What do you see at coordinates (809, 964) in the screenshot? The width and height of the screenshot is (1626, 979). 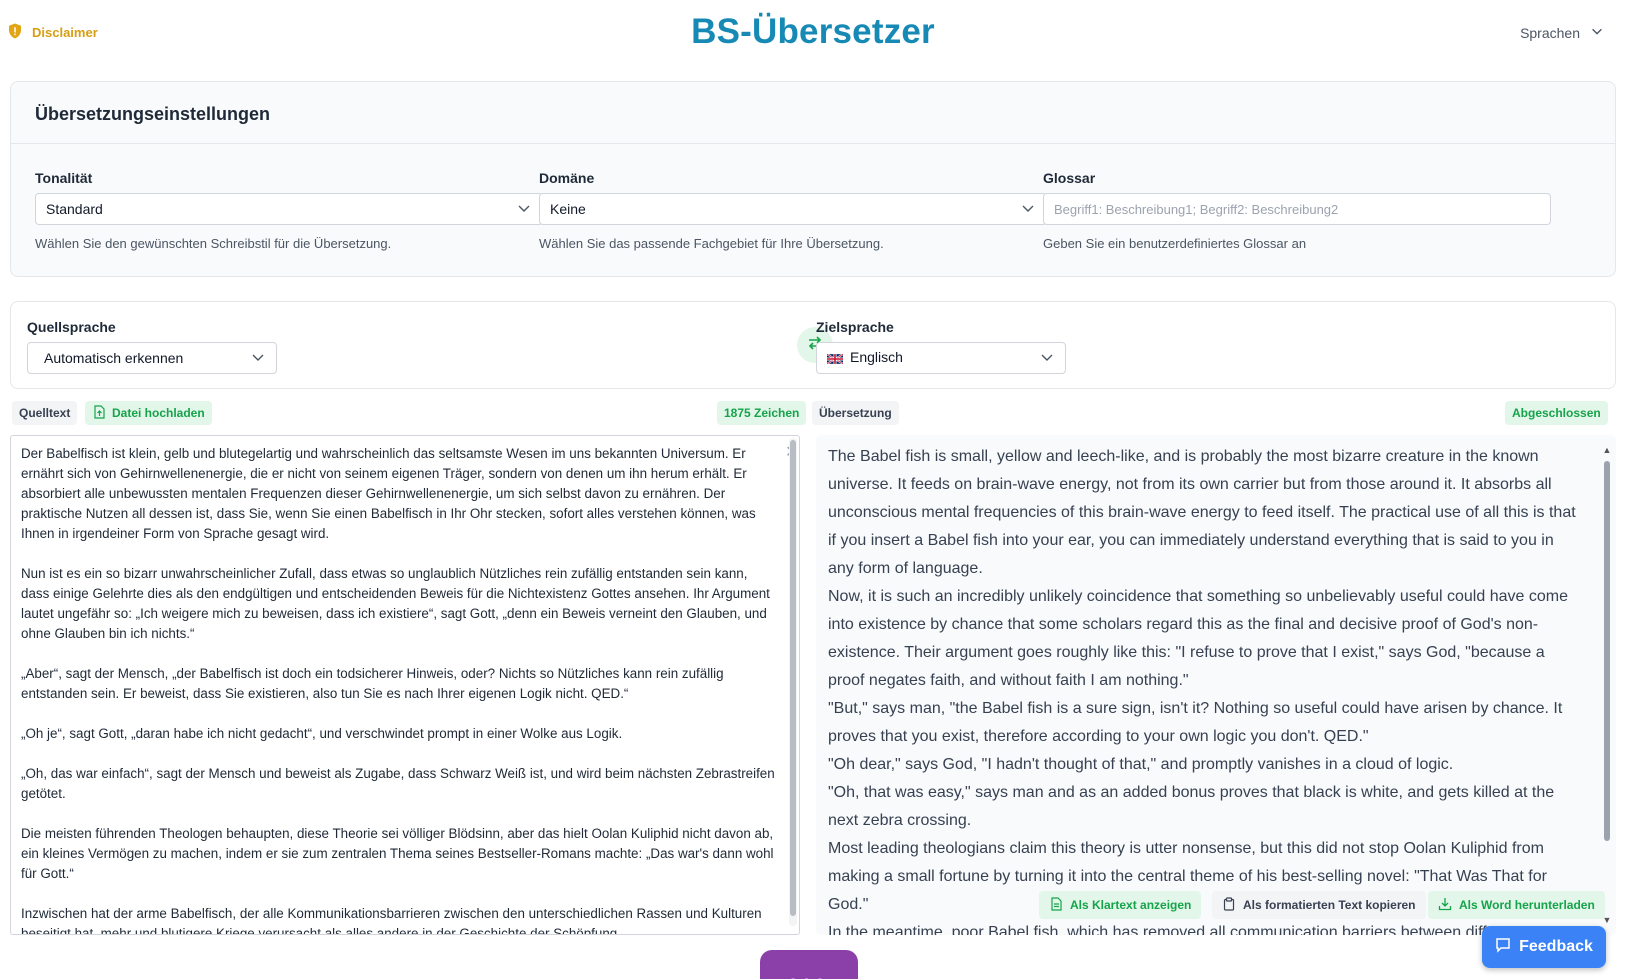 I see `translate-button: · · ·` at bounding box center [809, 964].